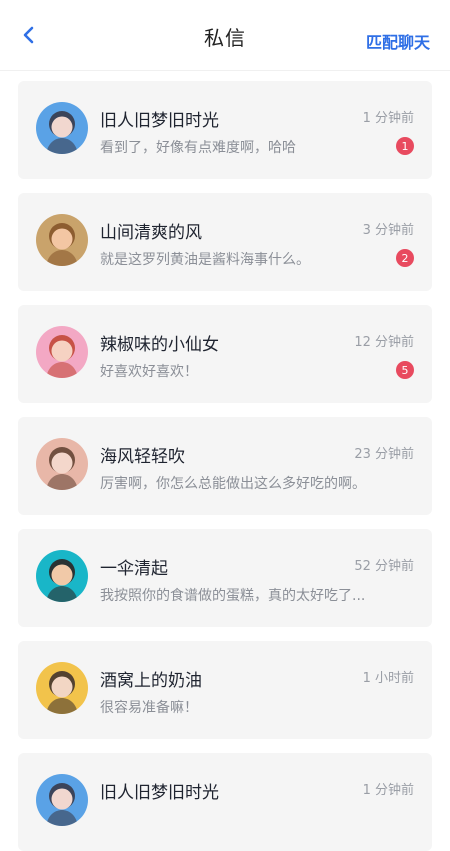 The width and height of the screenshot is (450, 851). Describe the element at coordinates (198, 148) in the screenshot. I see `message-preview: 看到了，好像有点难度啊，哈哈` at that location.